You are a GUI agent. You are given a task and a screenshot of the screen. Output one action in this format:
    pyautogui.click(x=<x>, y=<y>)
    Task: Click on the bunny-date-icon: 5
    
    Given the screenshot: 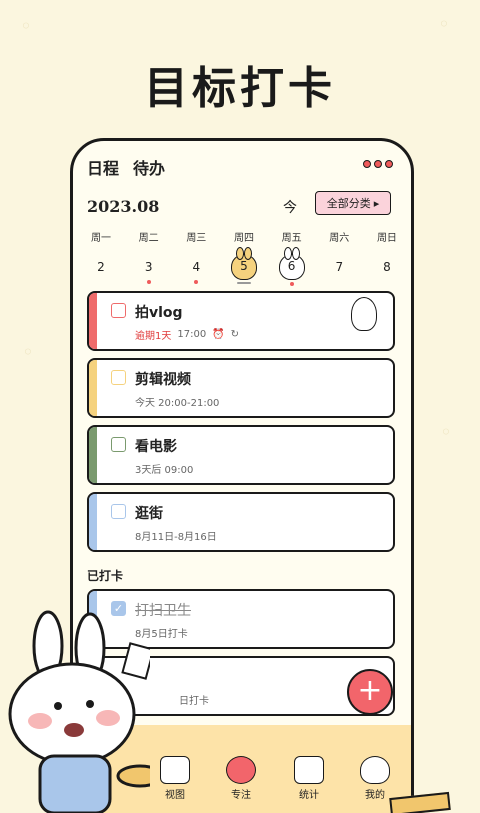 What is the action you would take?
    pyautogui.click(x=243, y=263)
    